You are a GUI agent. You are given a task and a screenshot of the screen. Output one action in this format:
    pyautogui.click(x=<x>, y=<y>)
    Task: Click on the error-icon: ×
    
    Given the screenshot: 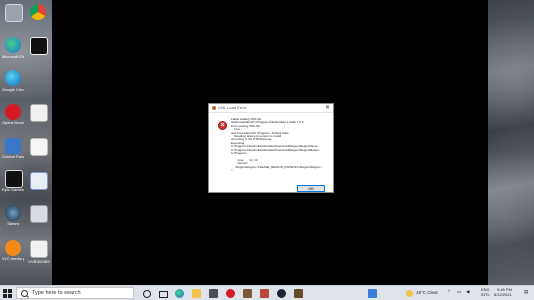 What is the action you would take?
    pyautogui.click(x=222, y=125)
    